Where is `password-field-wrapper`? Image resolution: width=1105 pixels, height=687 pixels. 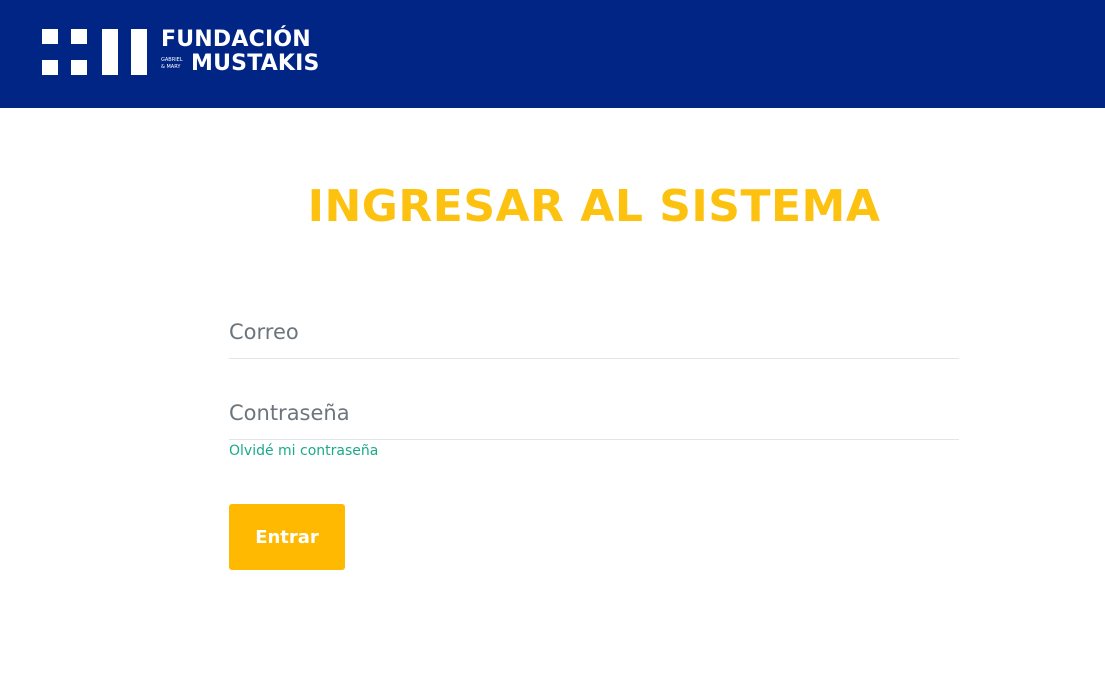 password-field-wrapper is located at coordinates (594, 416).